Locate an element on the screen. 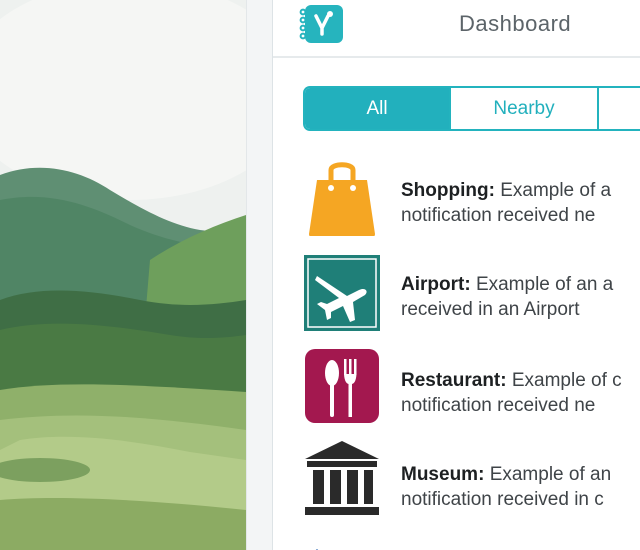 The height and width of the screenshot is (550, 640). notification-line1: Example of c is located at coordinates (566, 380).